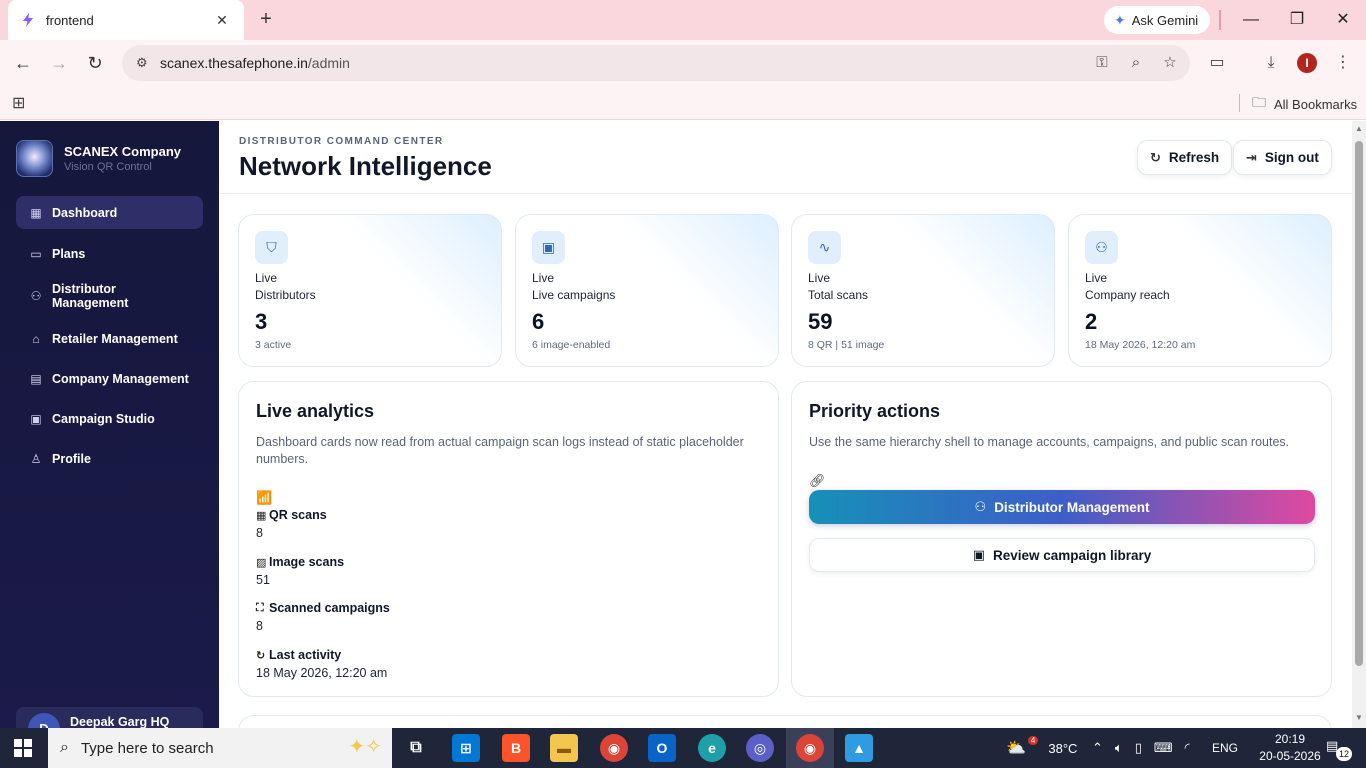 The height and width of the screenshot is (768, 1366). I want to click on outlook-icon: O, so click(662, 748).